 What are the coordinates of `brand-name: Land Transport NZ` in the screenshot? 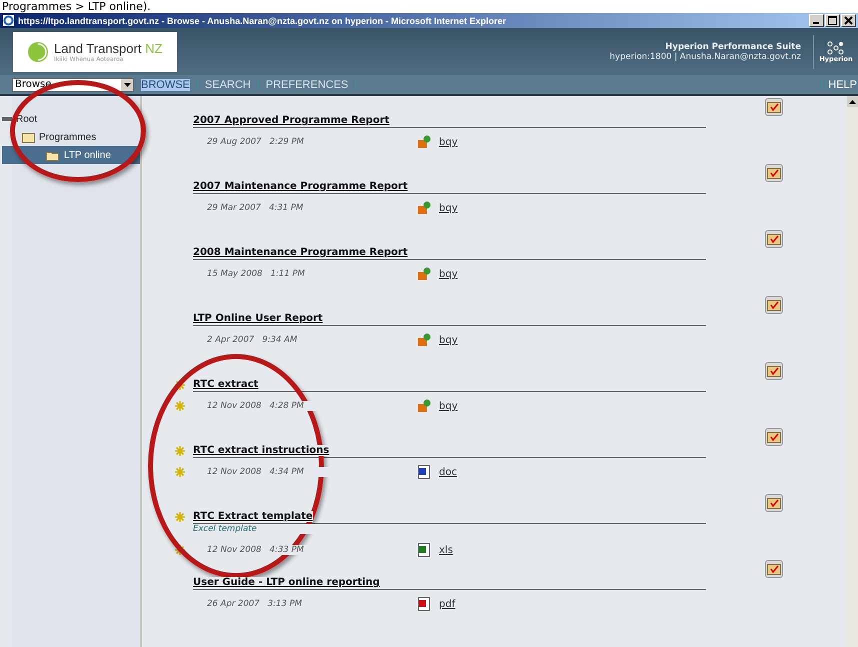 It's located at (108, 49).